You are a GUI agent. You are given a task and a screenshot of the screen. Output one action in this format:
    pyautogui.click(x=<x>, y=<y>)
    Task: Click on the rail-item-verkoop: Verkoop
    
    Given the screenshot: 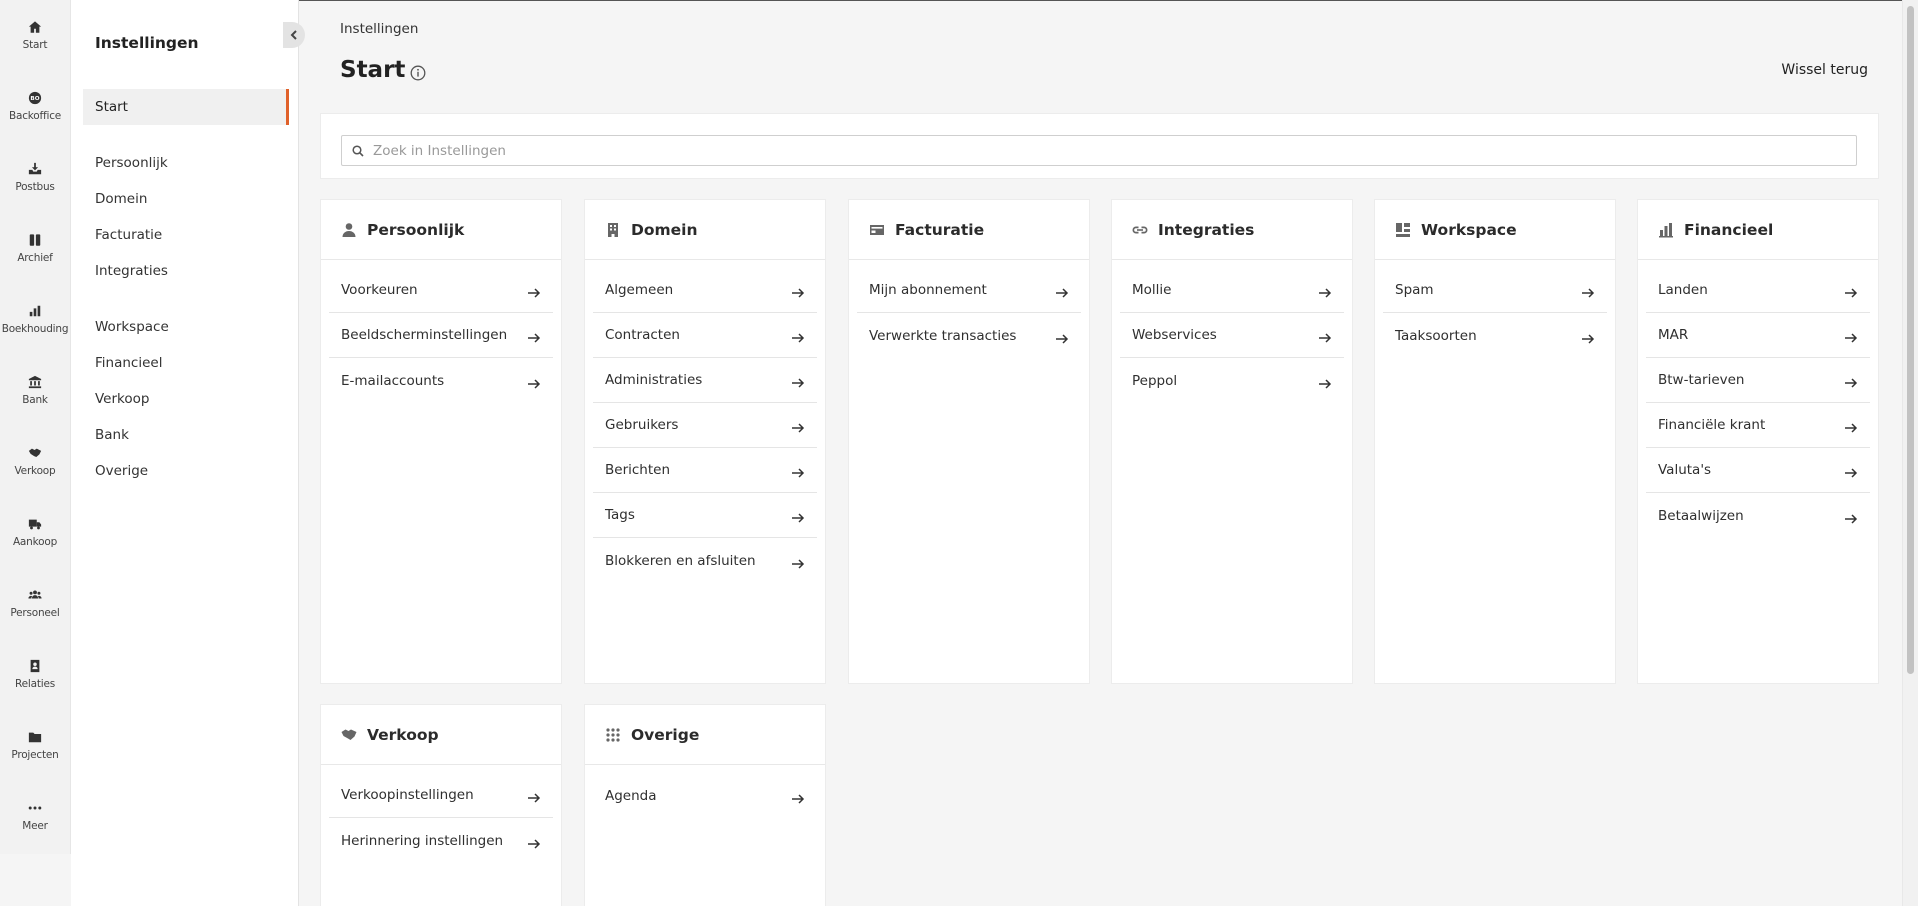 What is the action you would take?
    pyautogui.click(x=35, y=461)
    